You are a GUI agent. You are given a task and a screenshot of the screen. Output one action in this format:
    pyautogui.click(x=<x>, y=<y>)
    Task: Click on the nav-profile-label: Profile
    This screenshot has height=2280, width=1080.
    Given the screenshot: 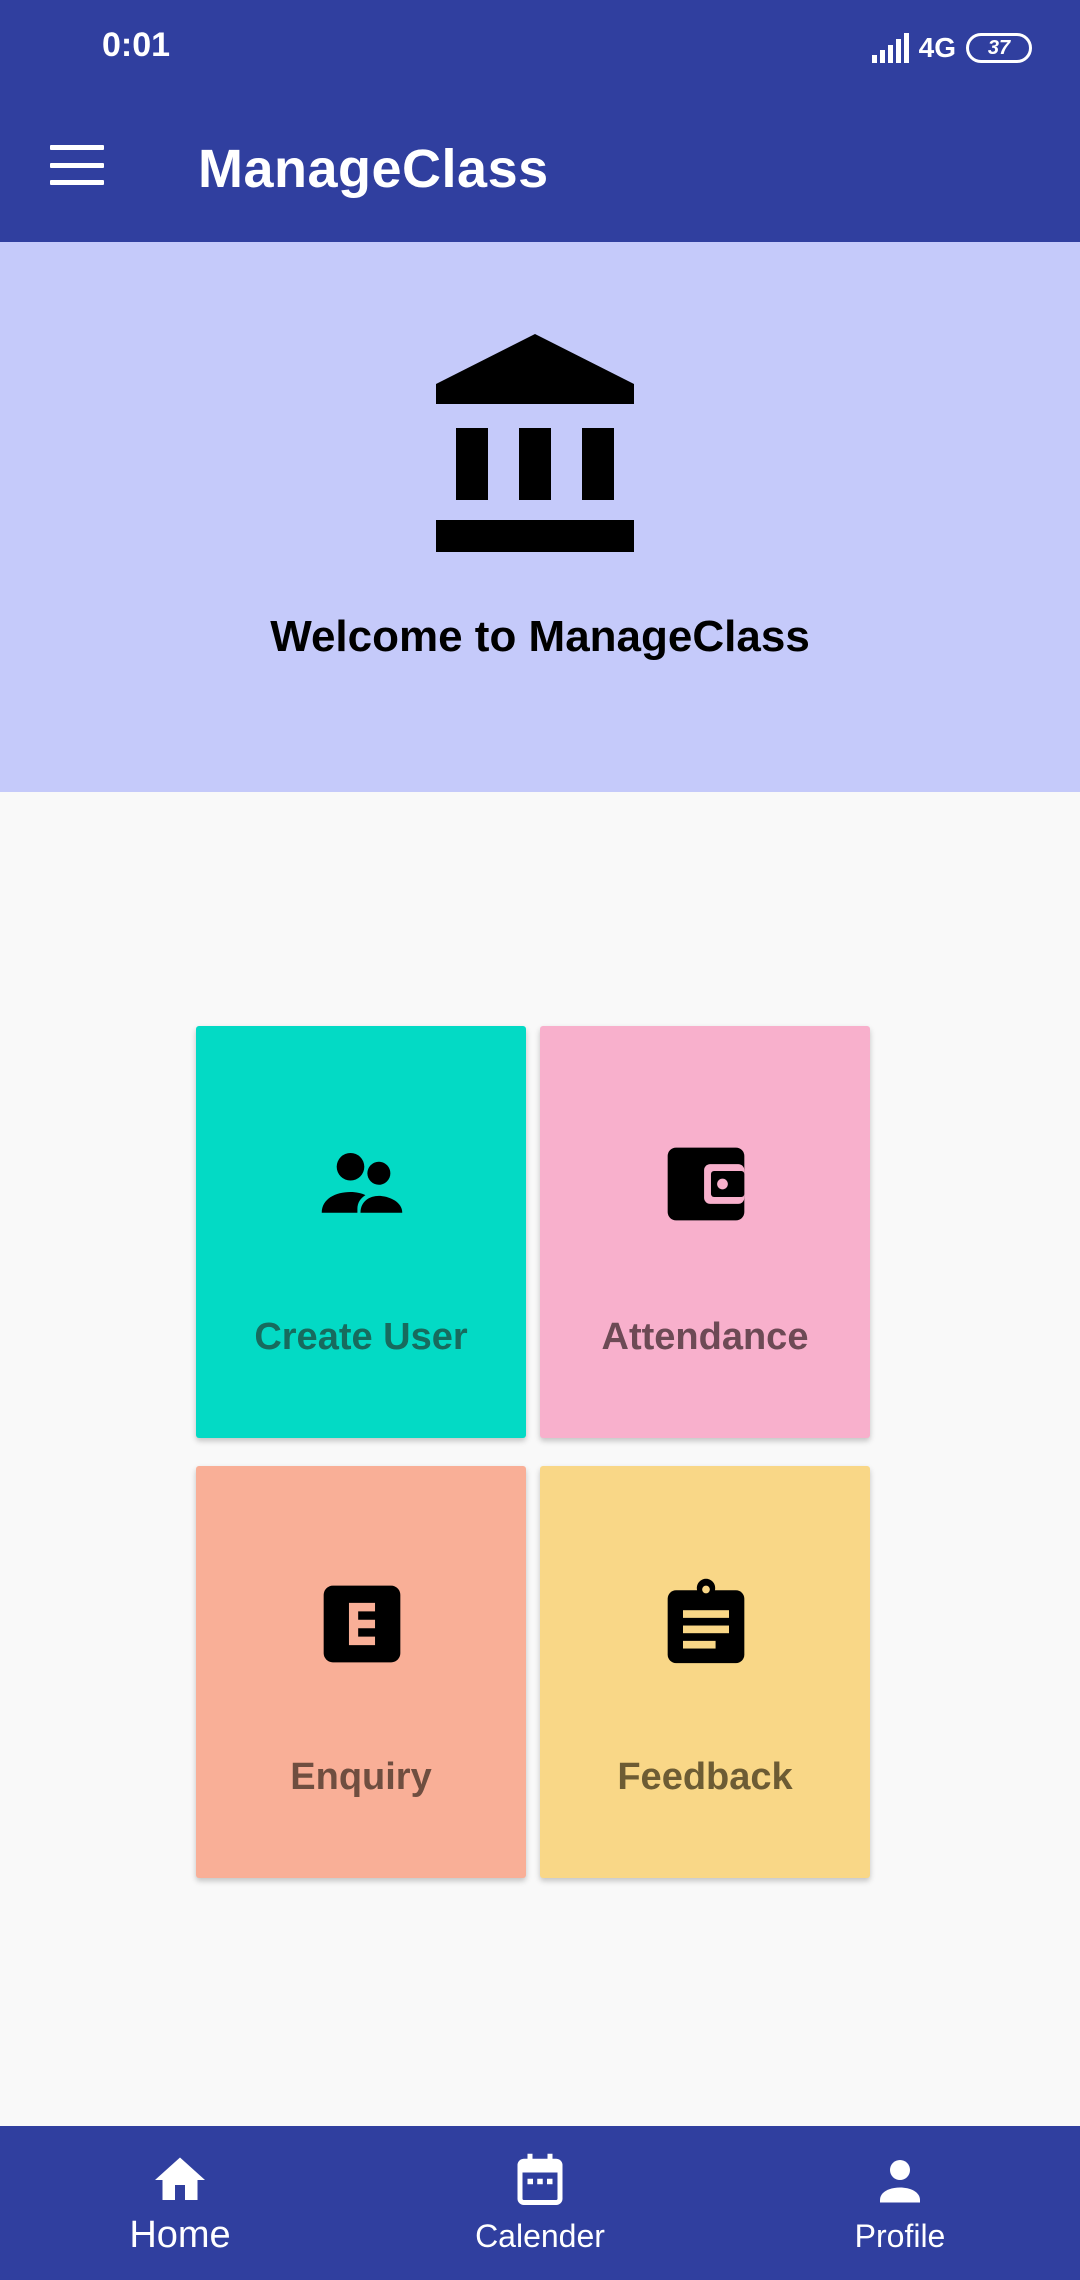 What is the action you would take?
    pyautogui.click(x=900, y=2236)
    